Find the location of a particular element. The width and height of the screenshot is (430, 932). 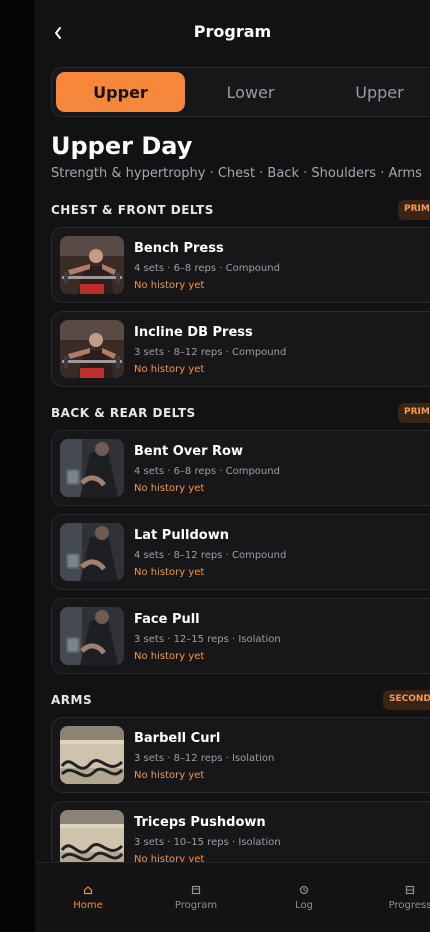

section-title: BACK & REAR DELTS is located at coordinates (123, 413).